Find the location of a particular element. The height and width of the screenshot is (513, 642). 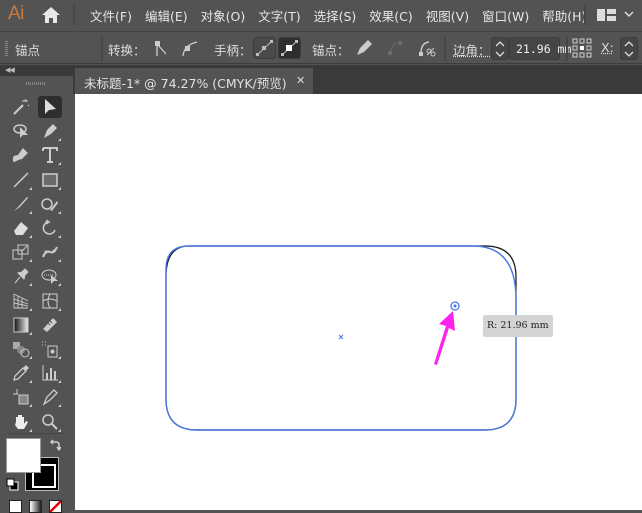

menu-divider is located at coordinates (74, 15).